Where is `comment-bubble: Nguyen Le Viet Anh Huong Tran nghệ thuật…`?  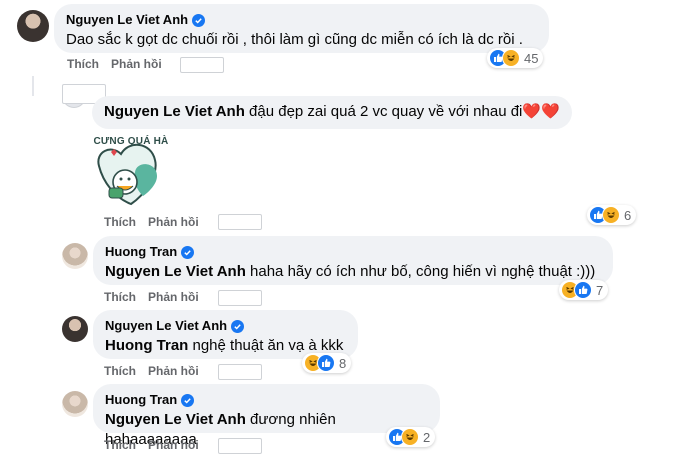 comment-bubble: Nguyen Le Viet Anh Huong Tran nghệ thuật… is located at coordinates (225, 334).